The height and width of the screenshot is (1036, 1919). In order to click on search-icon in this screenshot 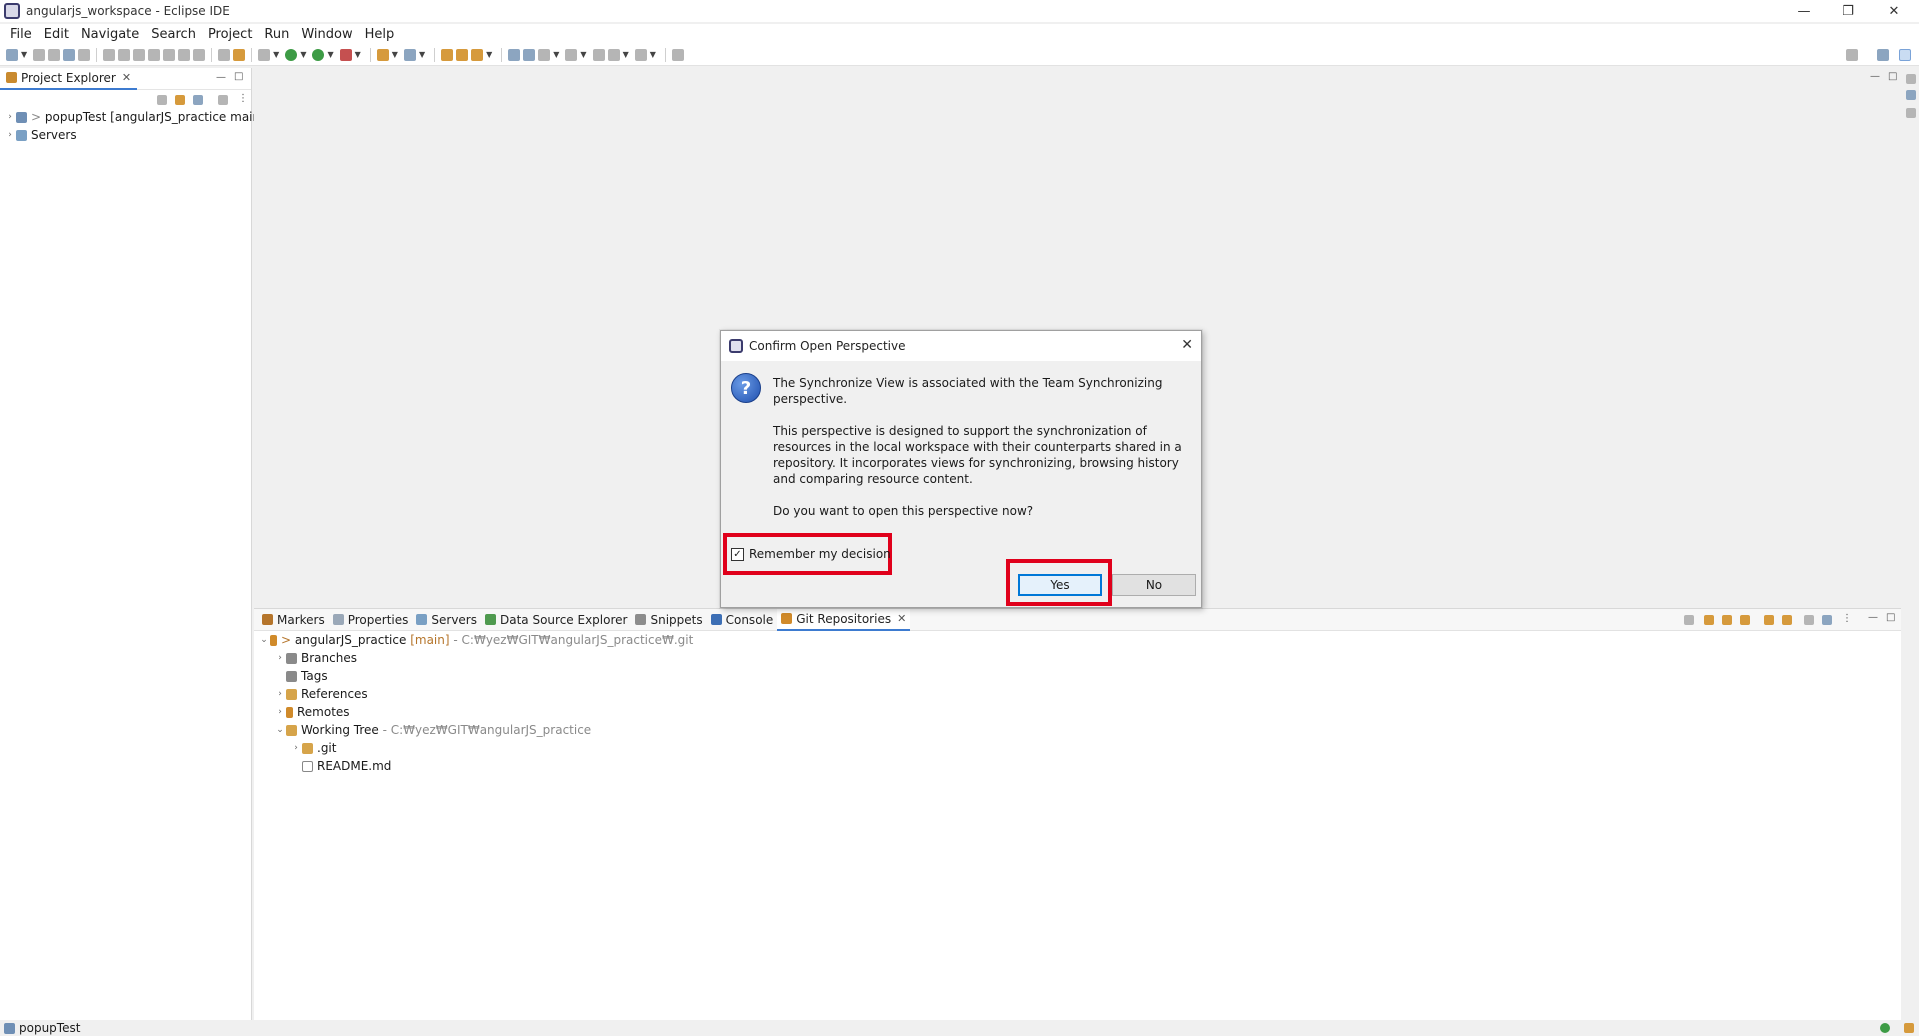, I will do `click(1852, 55)`.